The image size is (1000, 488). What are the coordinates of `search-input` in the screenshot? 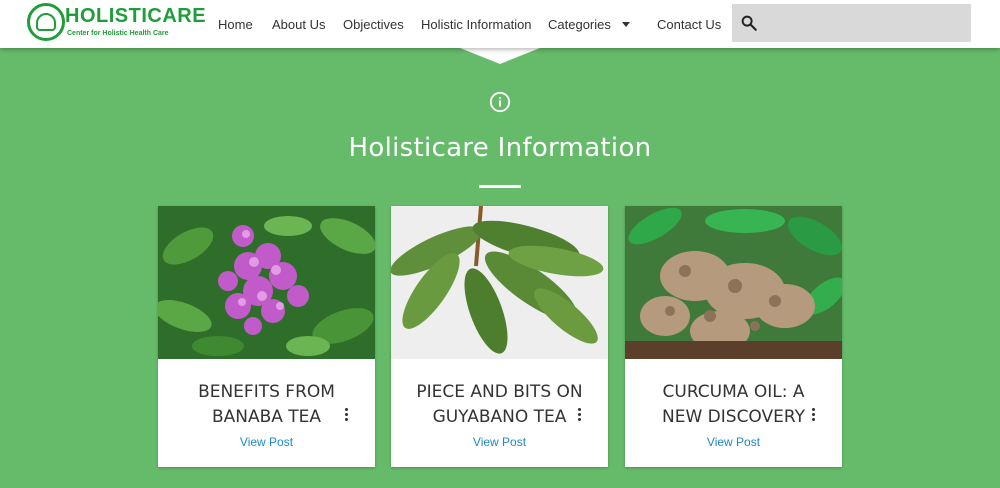 It's located at (866, 23).